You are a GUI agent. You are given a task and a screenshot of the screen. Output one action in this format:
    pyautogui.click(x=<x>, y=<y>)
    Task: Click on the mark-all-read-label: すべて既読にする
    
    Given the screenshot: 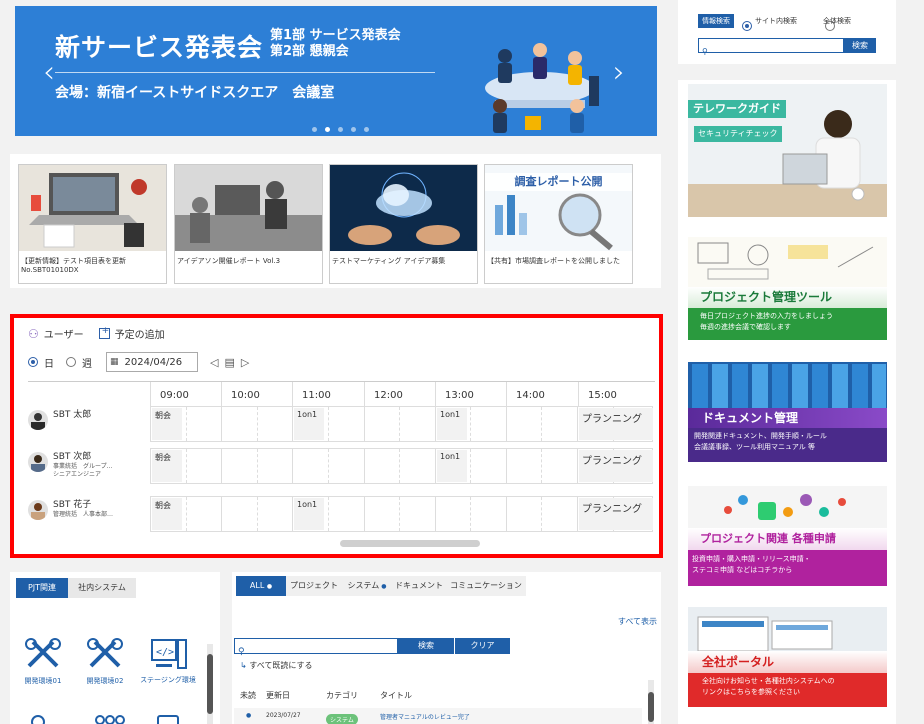 What is the action you would take?
    pyautogui.click(x=281, y=665)
    